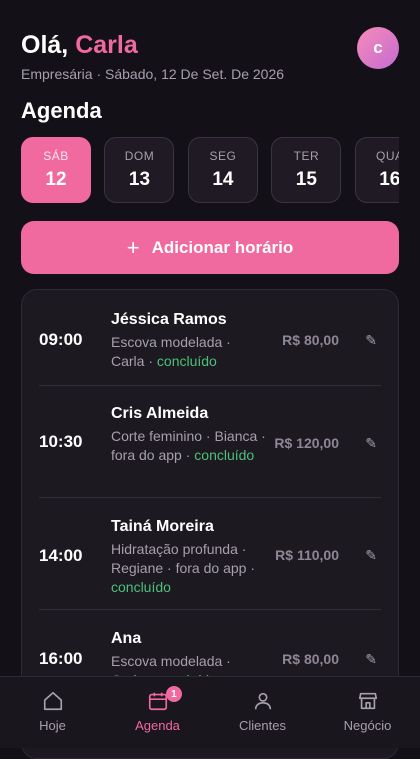  Describe the element at coordinates (222, 247) in the screenshot. I see `add-appointment-label: Adicionar horário` at that location.